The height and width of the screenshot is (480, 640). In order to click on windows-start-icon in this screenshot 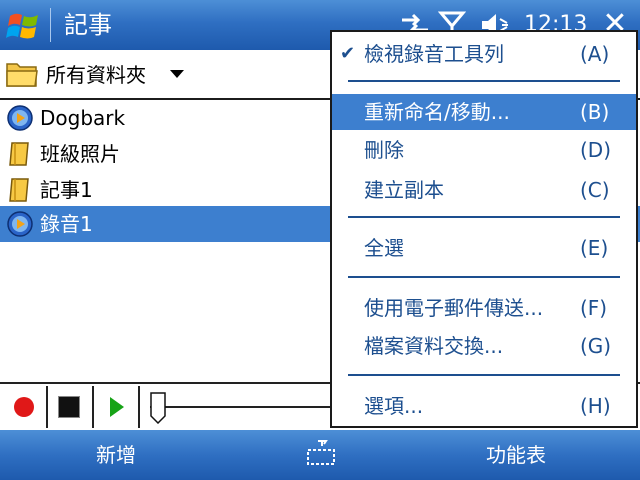, I will do `click(24, 26)`.